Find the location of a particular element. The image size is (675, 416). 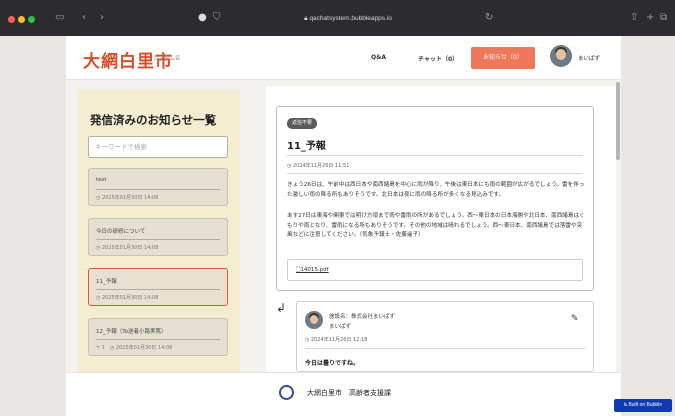

notice-item: 今日の研修について ◷ 2025年01月30日 14:08 is located at coordinates (158, 237).